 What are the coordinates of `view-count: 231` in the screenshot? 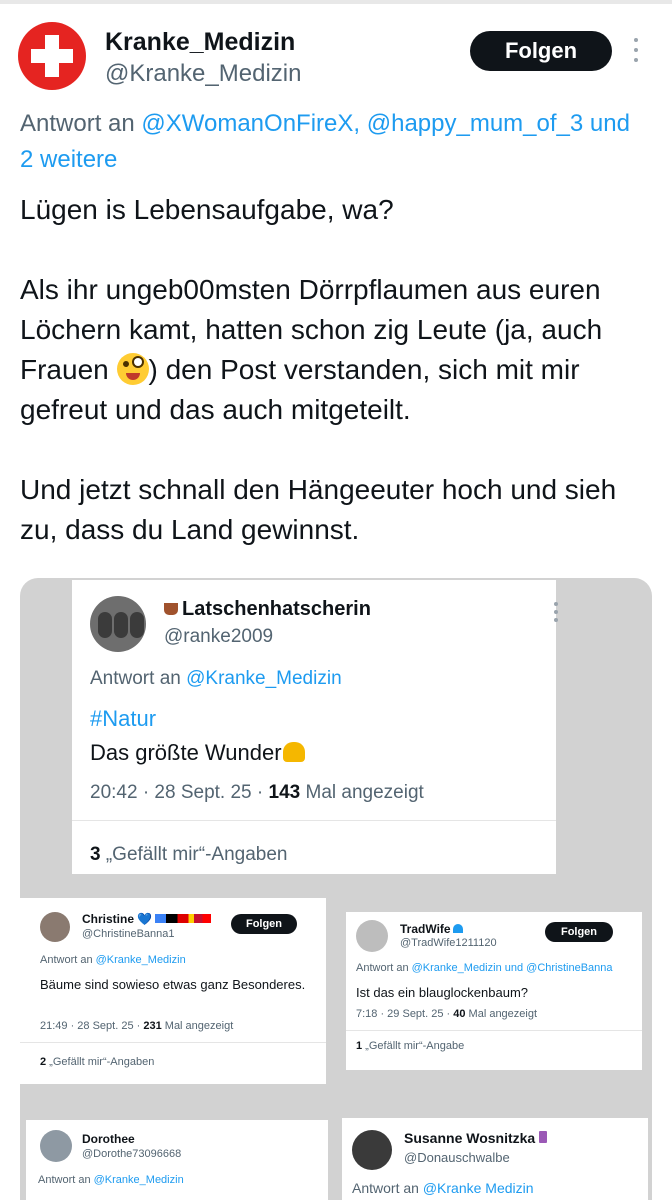 It's located at (152, 1026).